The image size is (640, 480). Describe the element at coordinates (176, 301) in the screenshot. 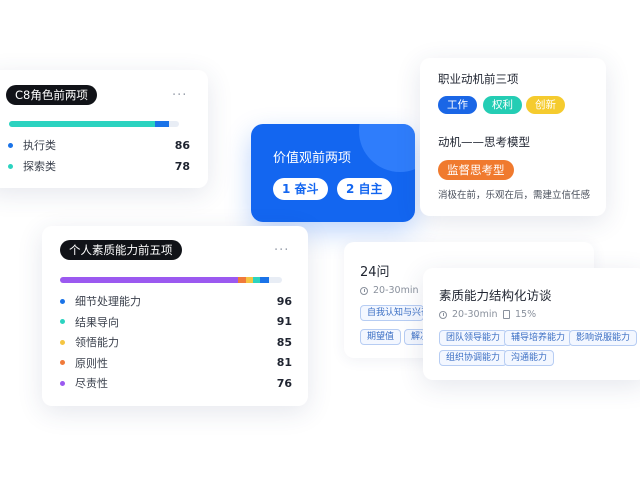

I see `legend-item: 细节处理能力 96` at that location.